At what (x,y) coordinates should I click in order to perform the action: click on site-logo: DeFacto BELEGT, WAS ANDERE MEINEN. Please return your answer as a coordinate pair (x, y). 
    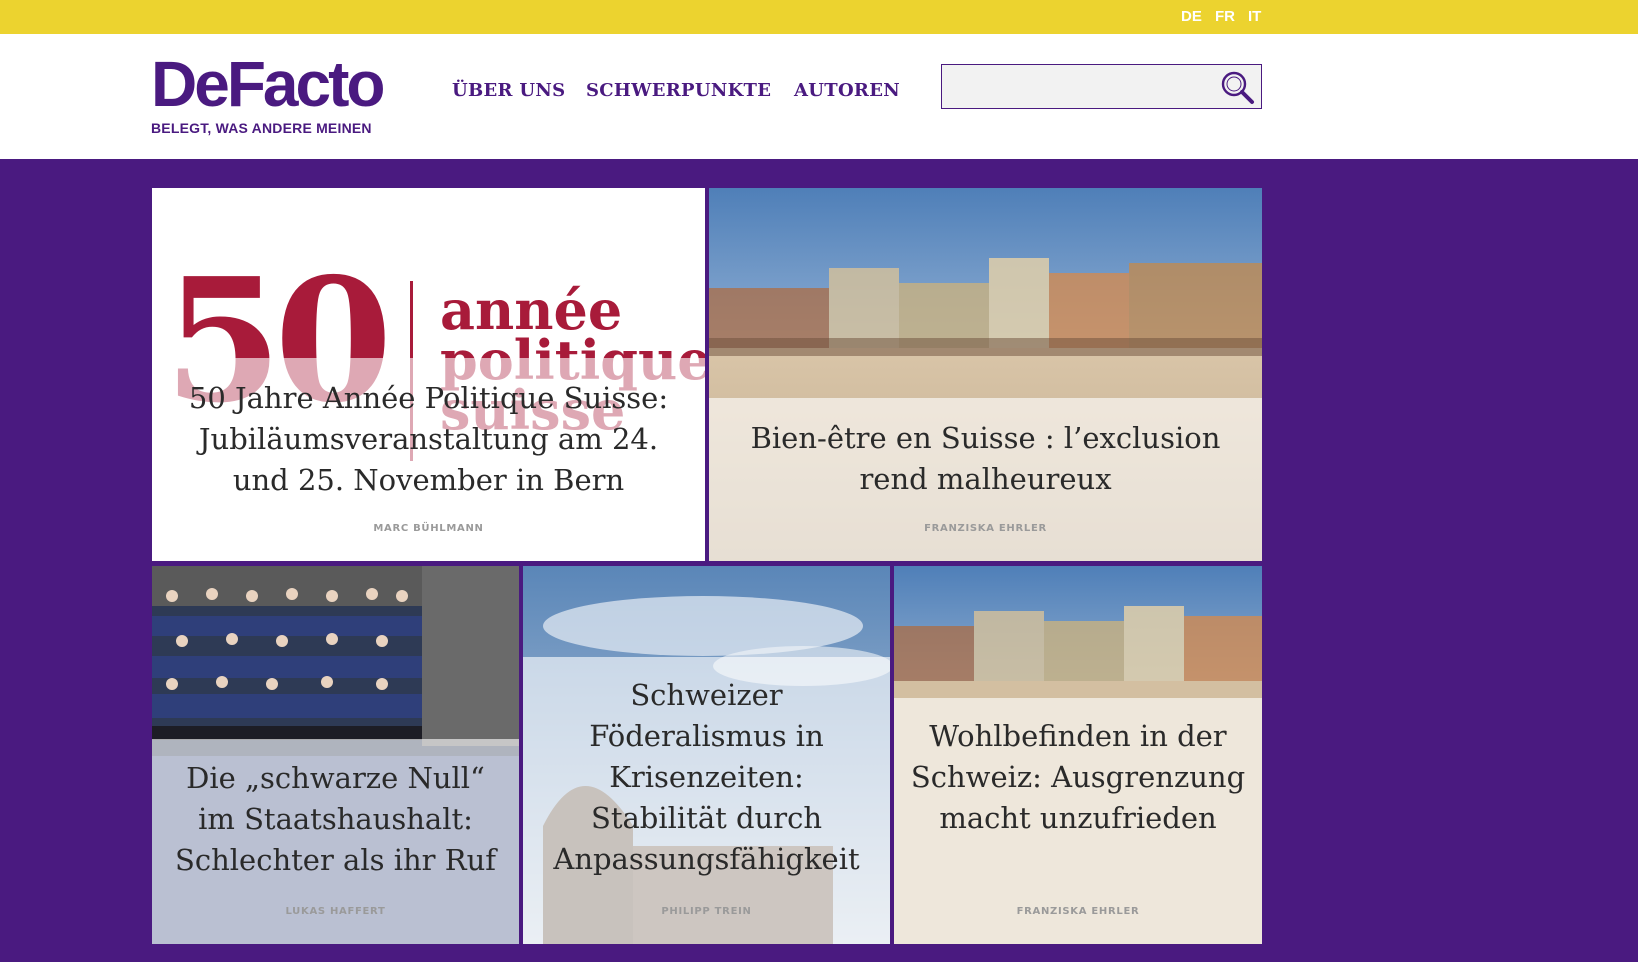
    Looking at the image, I should click on (281, 102).